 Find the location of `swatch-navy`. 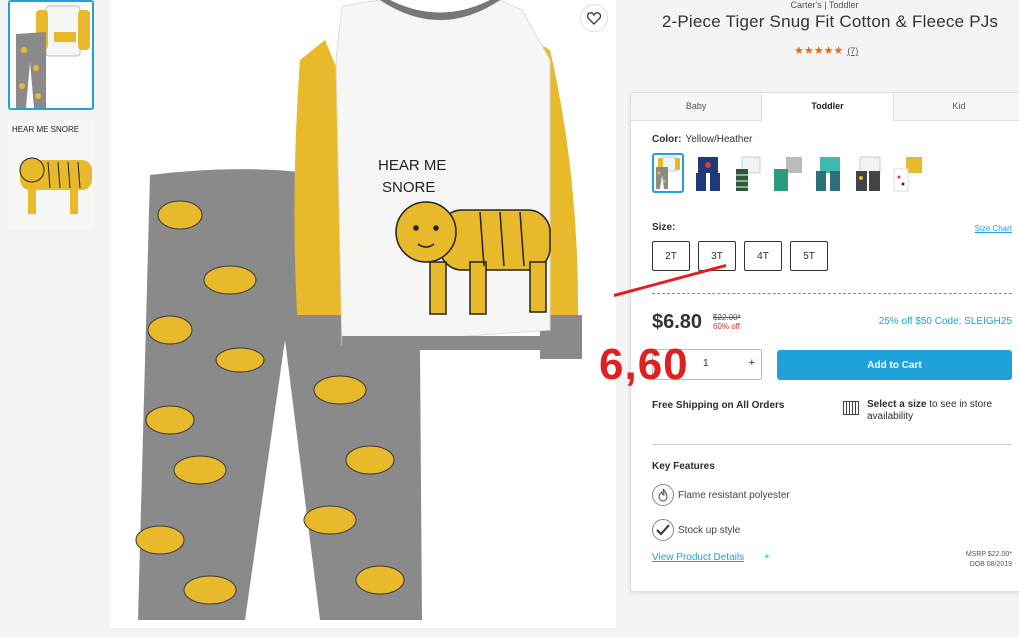

swatch-navy is located at coordinates (708, 173).